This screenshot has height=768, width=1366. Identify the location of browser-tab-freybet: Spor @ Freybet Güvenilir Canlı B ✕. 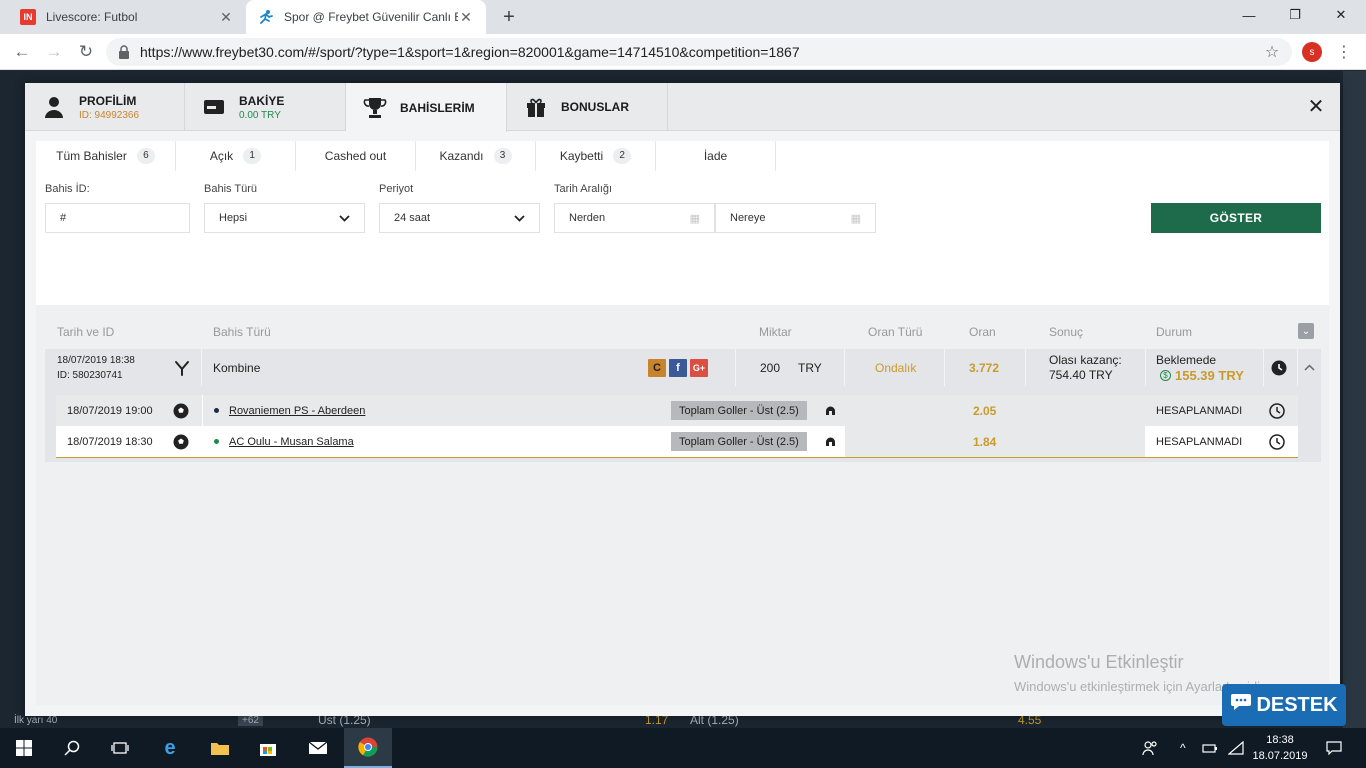
(366, 17).